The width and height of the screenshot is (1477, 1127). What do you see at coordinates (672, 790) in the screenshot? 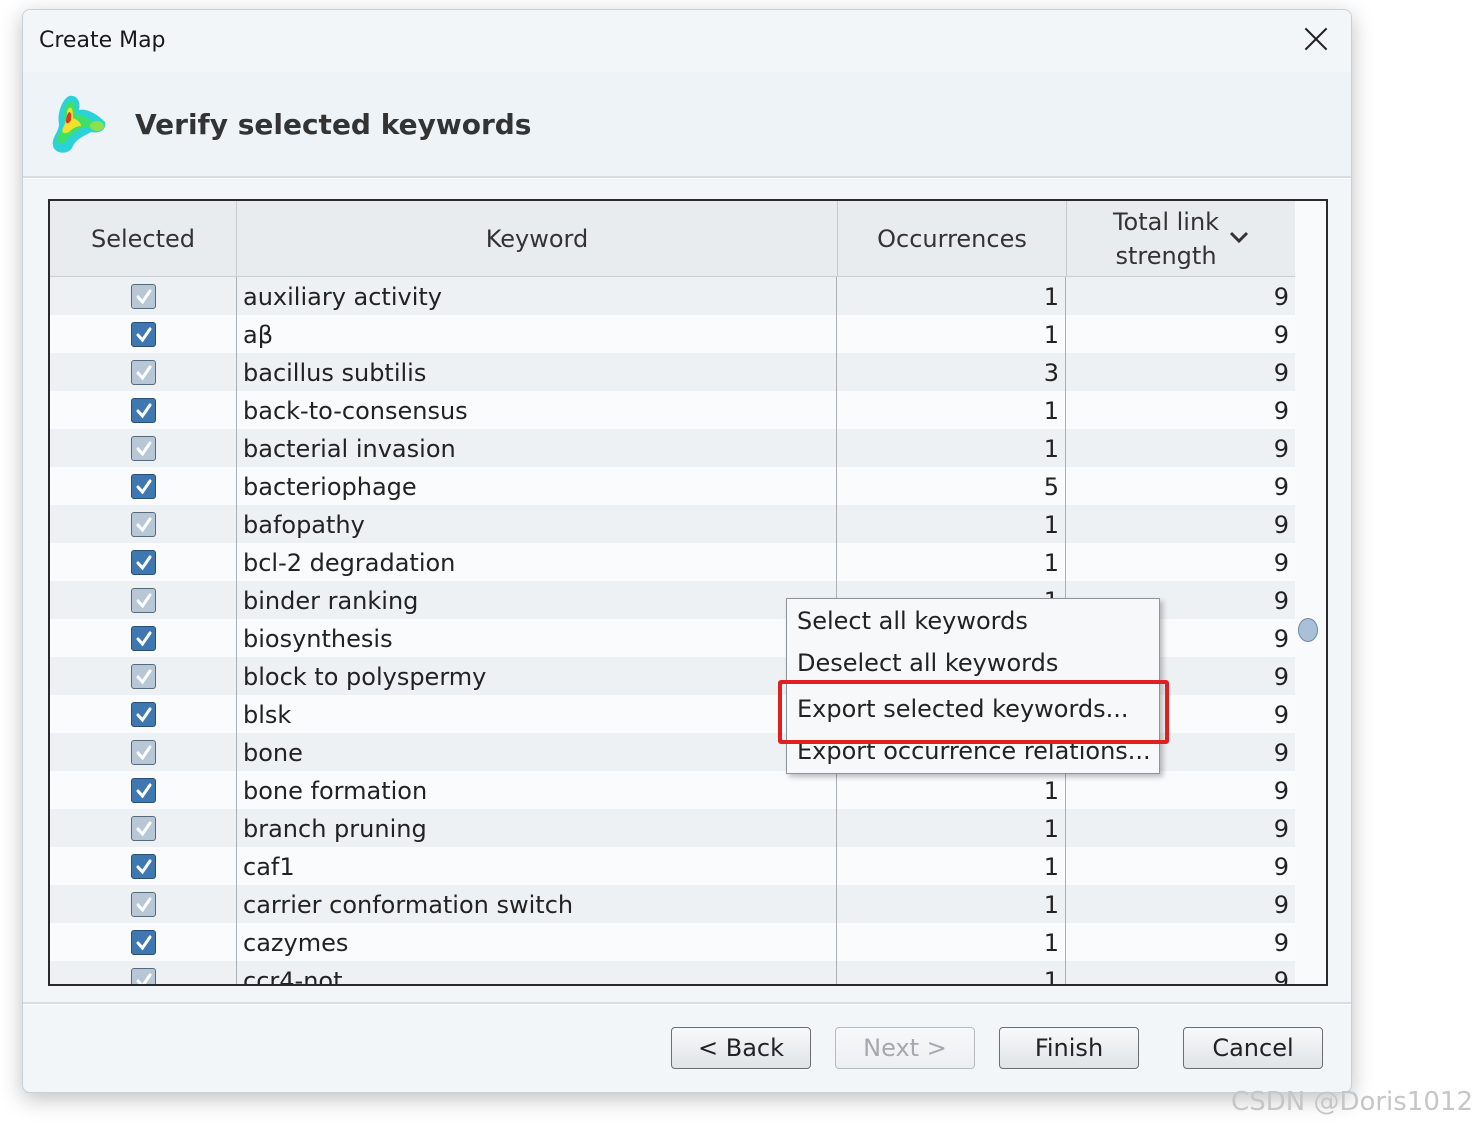
I see `table-row: bone formation 1 9` at bounding box center [672, 790].